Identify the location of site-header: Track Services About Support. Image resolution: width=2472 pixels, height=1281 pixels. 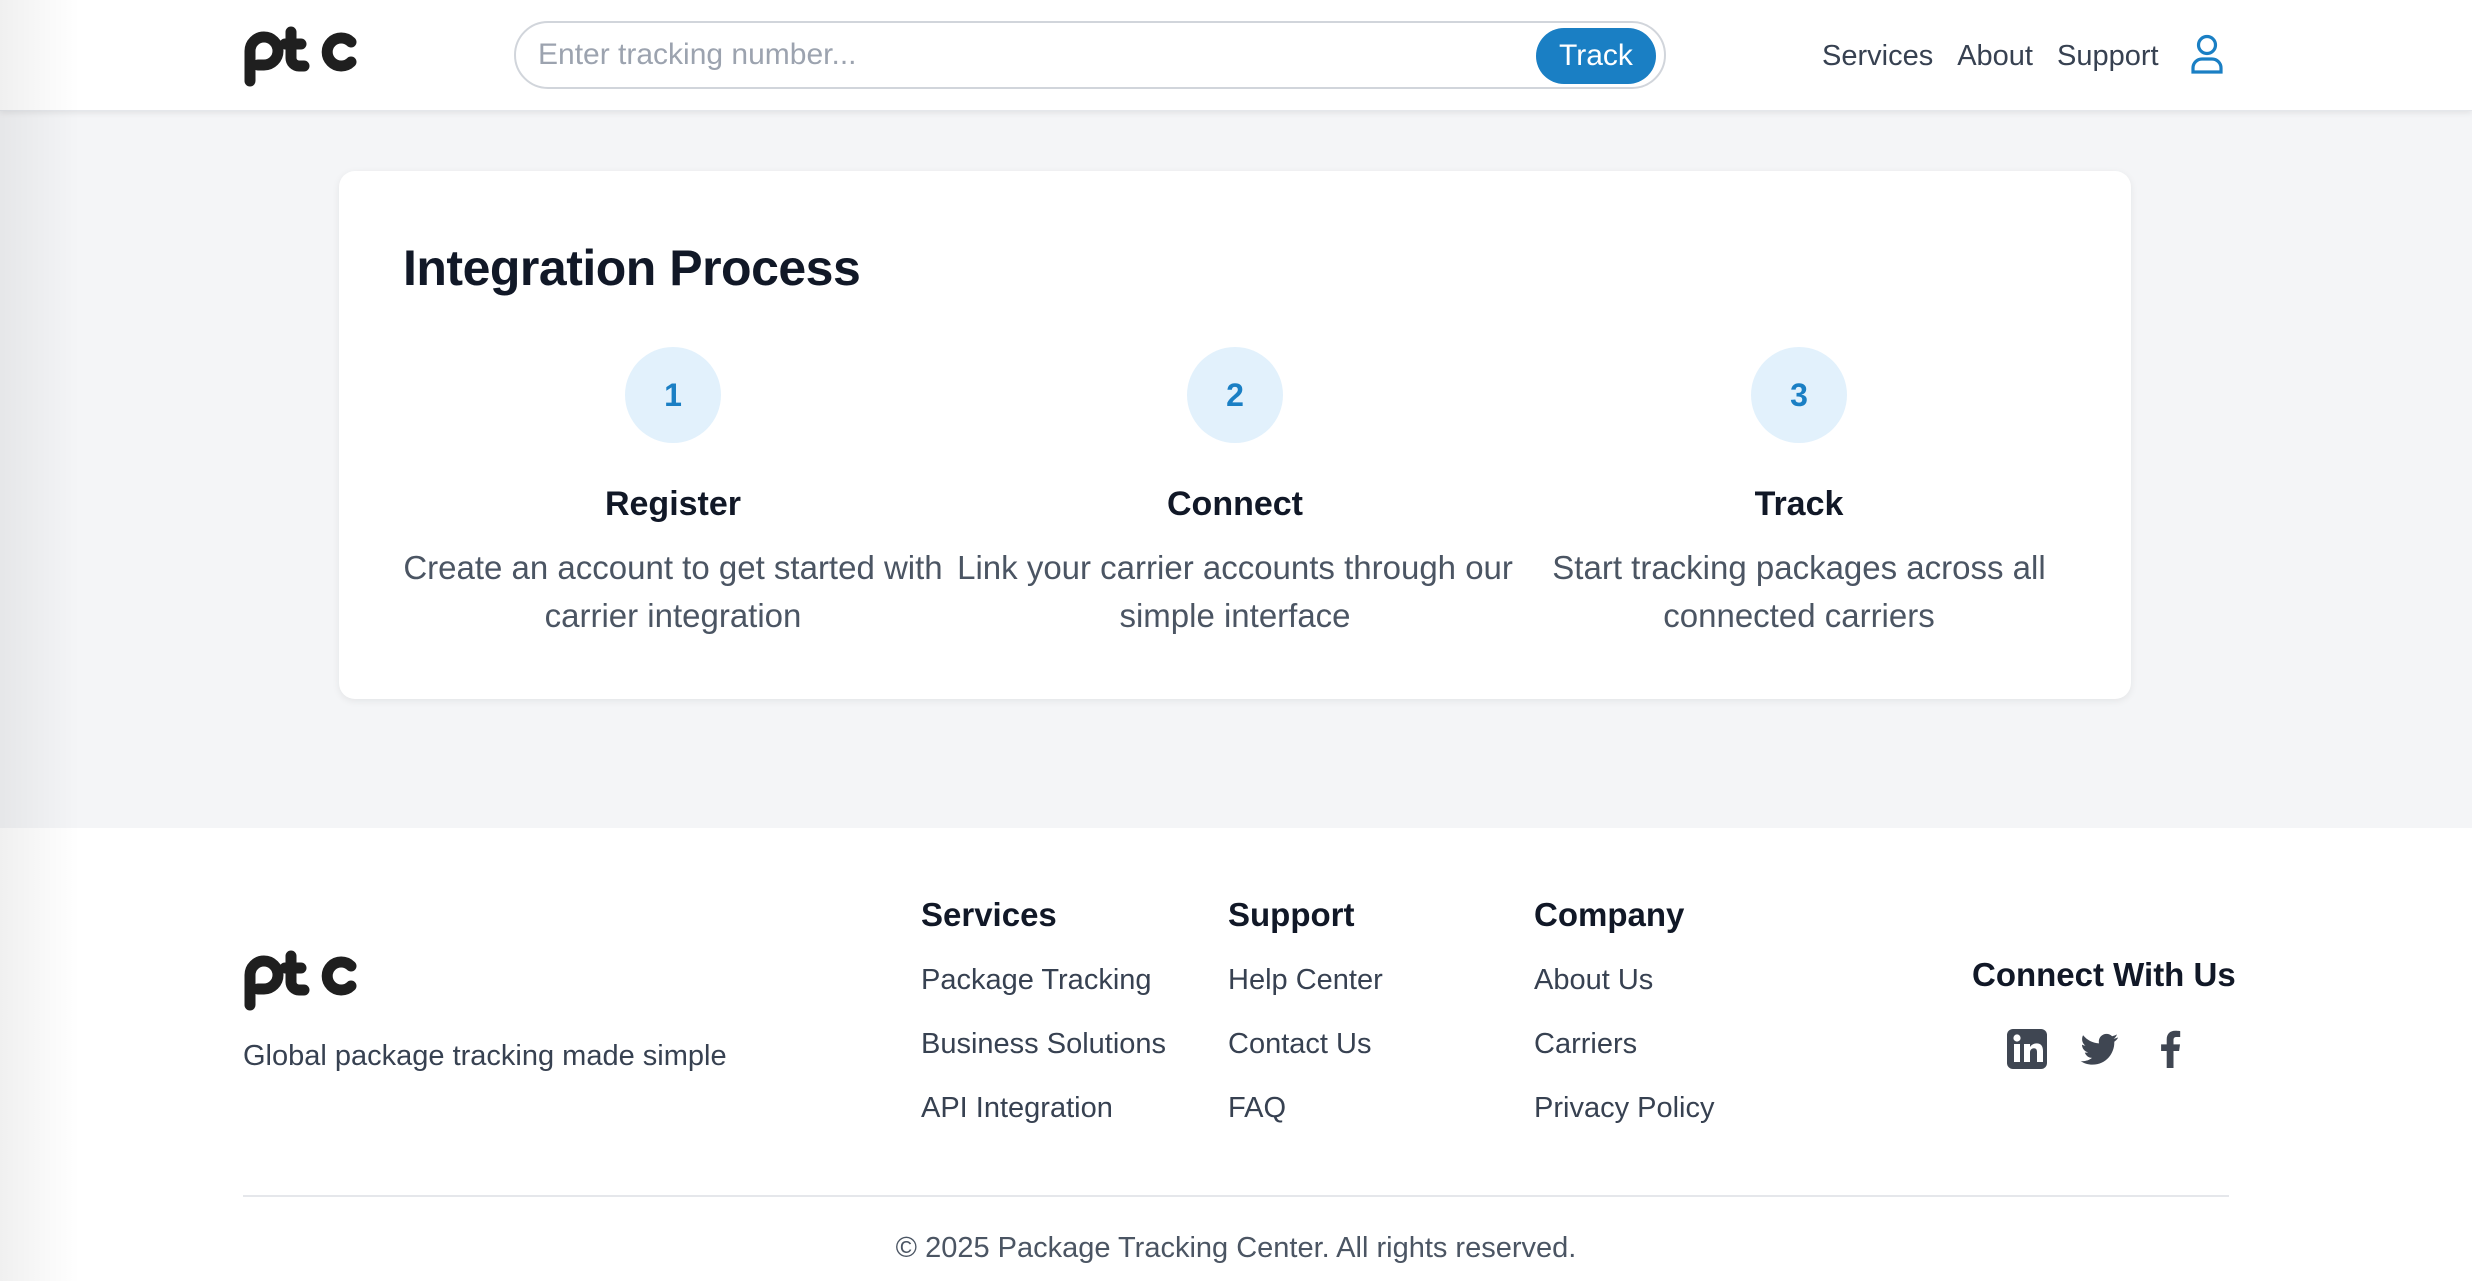
(1236, 55).